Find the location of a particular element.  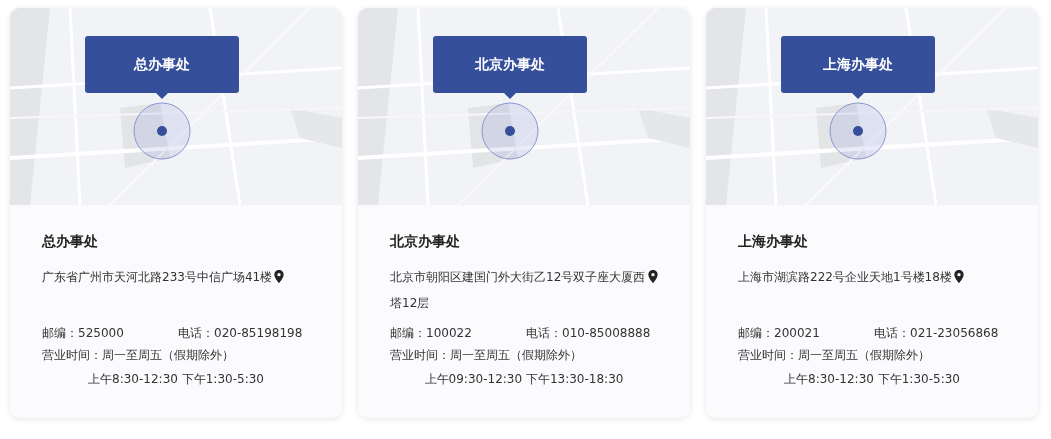

phone-number: 电话：020-85198198 is located at coordinates (240, 333).